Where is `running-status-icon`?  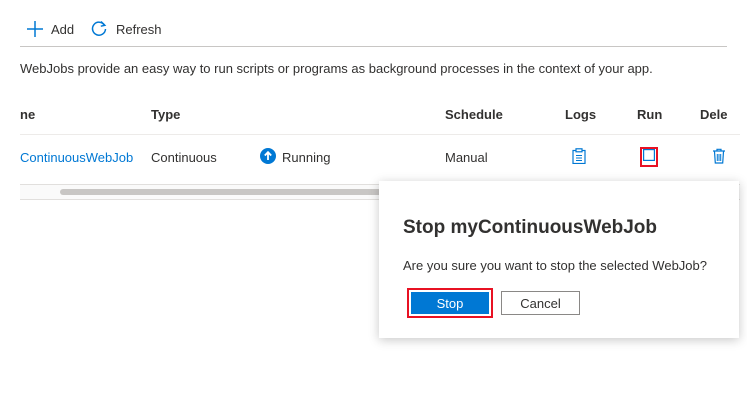 running-status-icon is located at coordinates (268, 157).